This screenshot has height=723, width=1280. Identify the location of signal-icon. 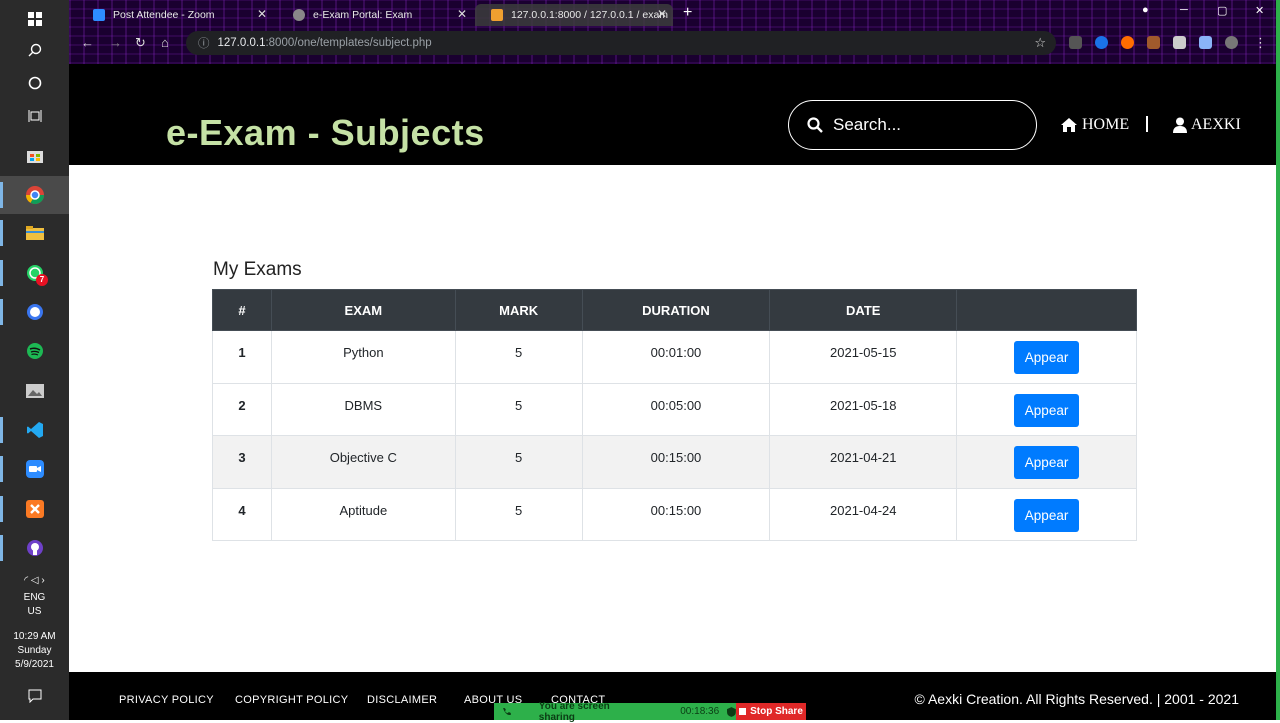
(34, 312).